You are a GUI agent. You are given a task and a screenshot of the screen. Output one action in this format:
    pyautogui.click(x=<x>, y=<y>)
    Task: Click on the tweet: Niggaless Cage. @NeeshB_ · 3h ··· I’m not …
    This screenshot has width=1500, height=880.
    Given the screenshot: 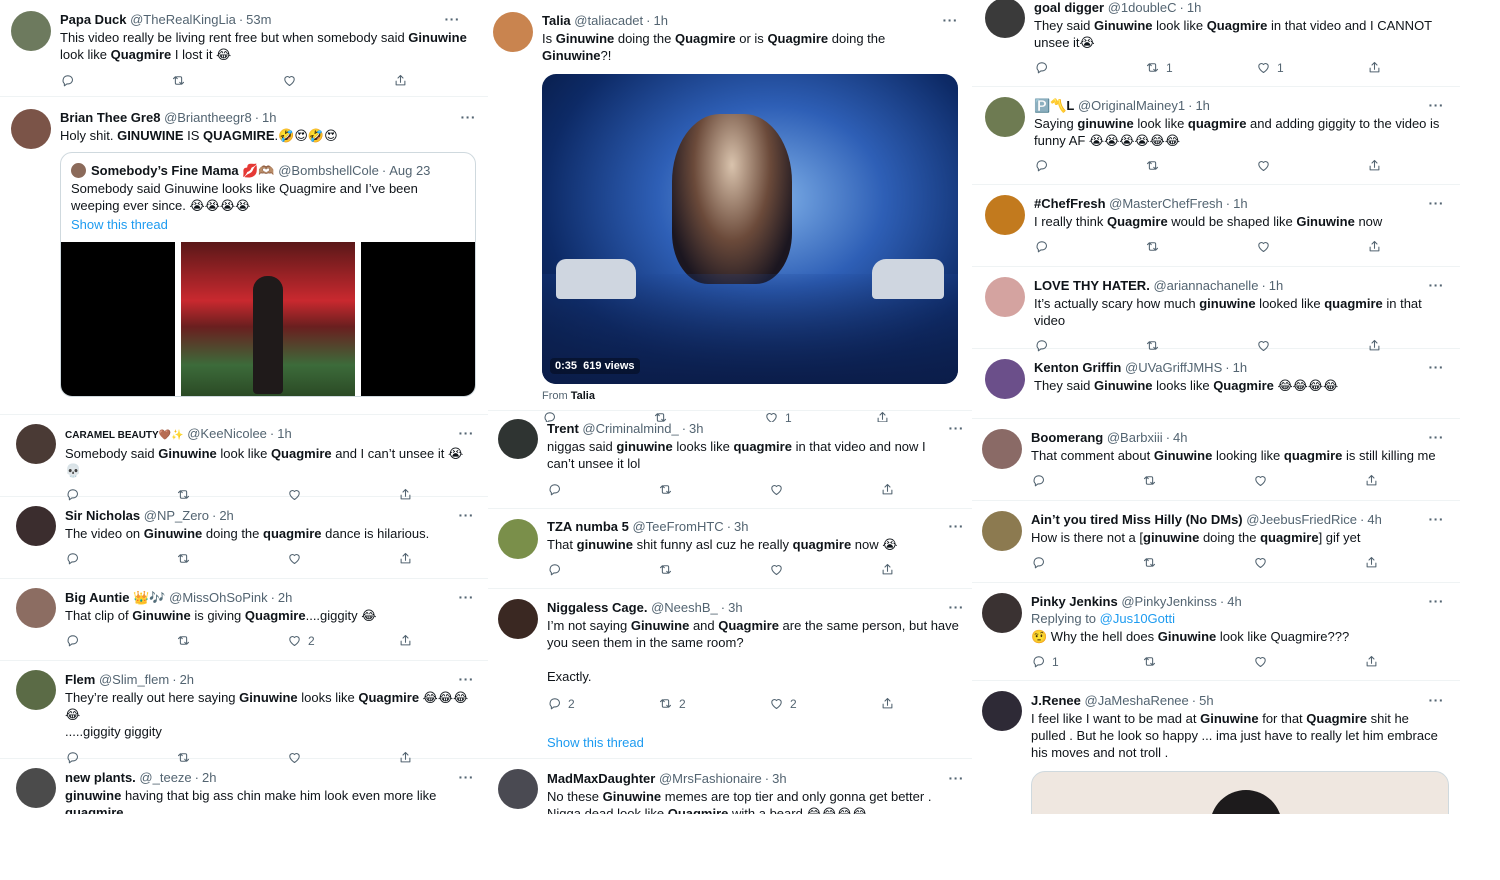 What is the action you would take?
    pyautogui.click(x=730, y=673)
    